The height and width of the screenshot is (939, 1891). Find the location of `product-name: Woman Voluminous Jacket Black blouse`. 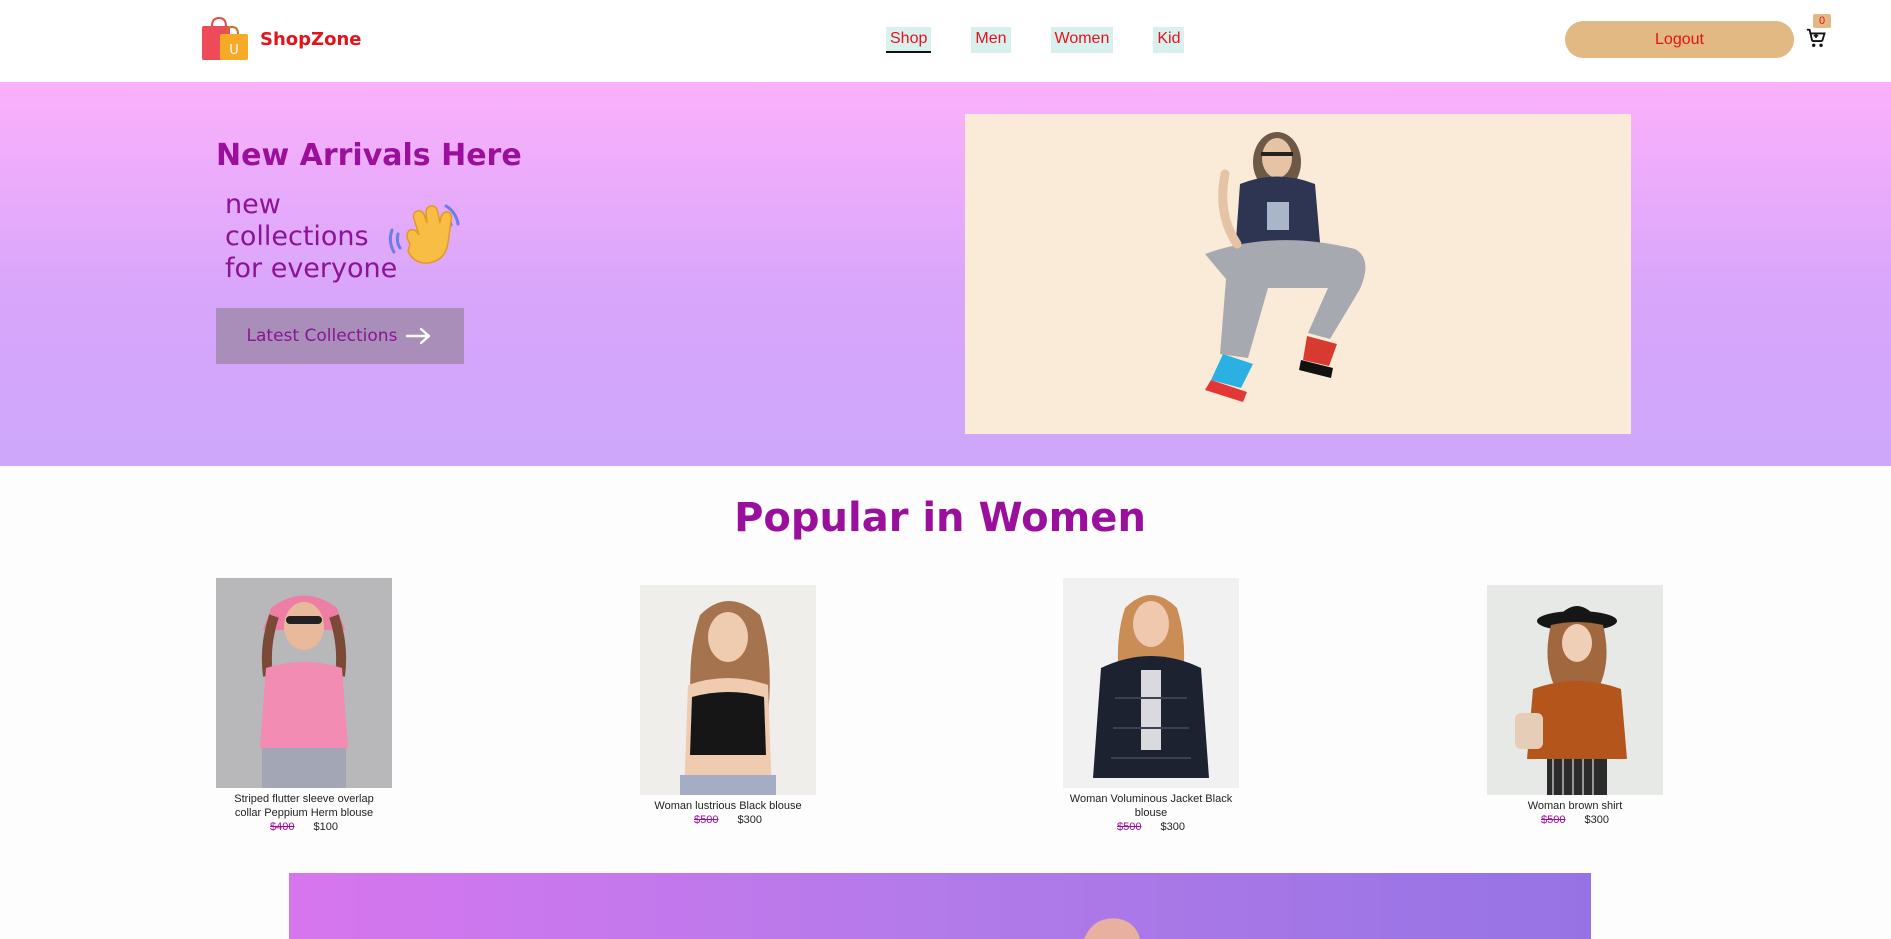

product-name: Woman Voluminous Jacket Black blouse is located at coordinates (1151, 806).